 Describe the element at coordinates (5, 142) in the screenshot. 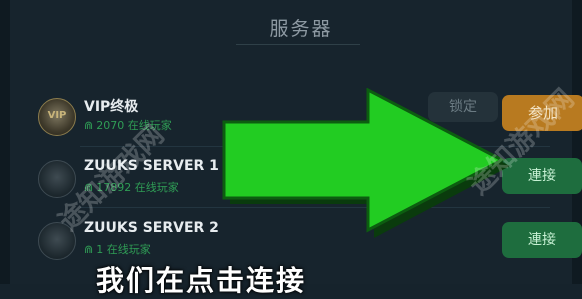

I see `panel-left-edge` at that location.